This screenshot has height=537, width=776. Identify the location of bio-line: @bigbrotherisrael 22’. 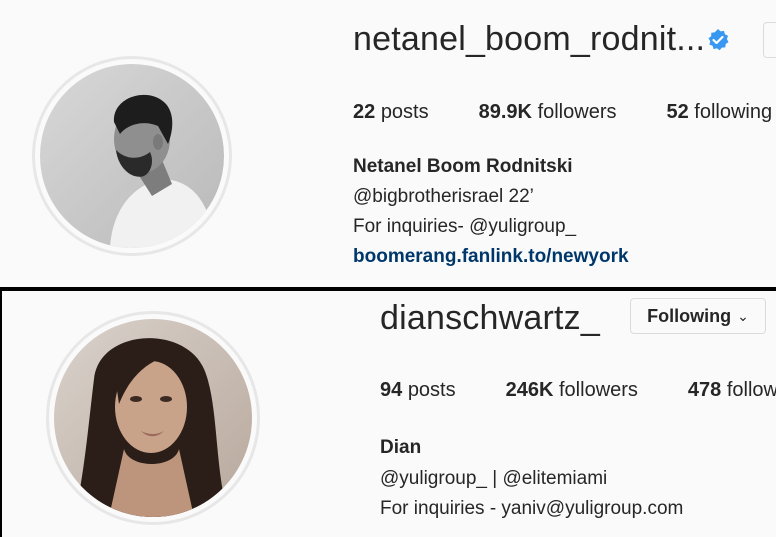
(443, 196).